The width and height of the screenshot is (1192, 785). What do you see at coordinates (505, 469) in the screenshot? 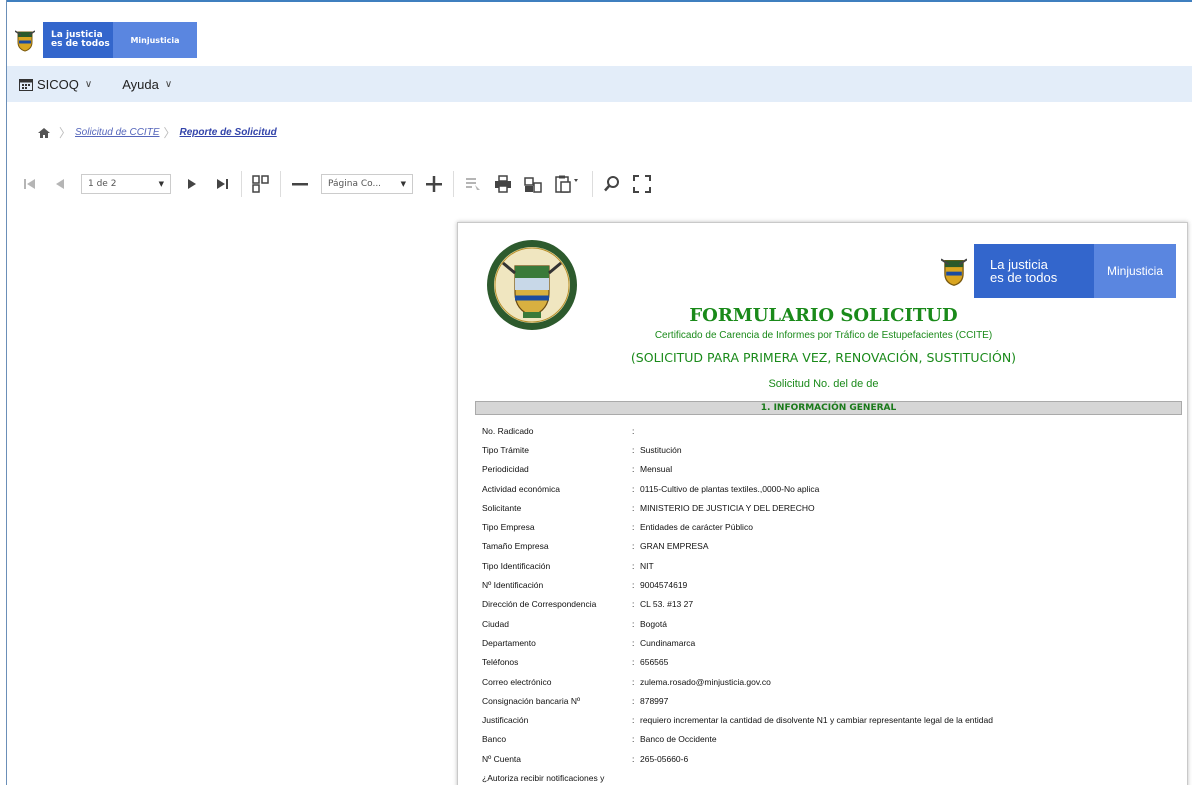
I see `field-label: Periodicidad` at bounding box center [505, 469].